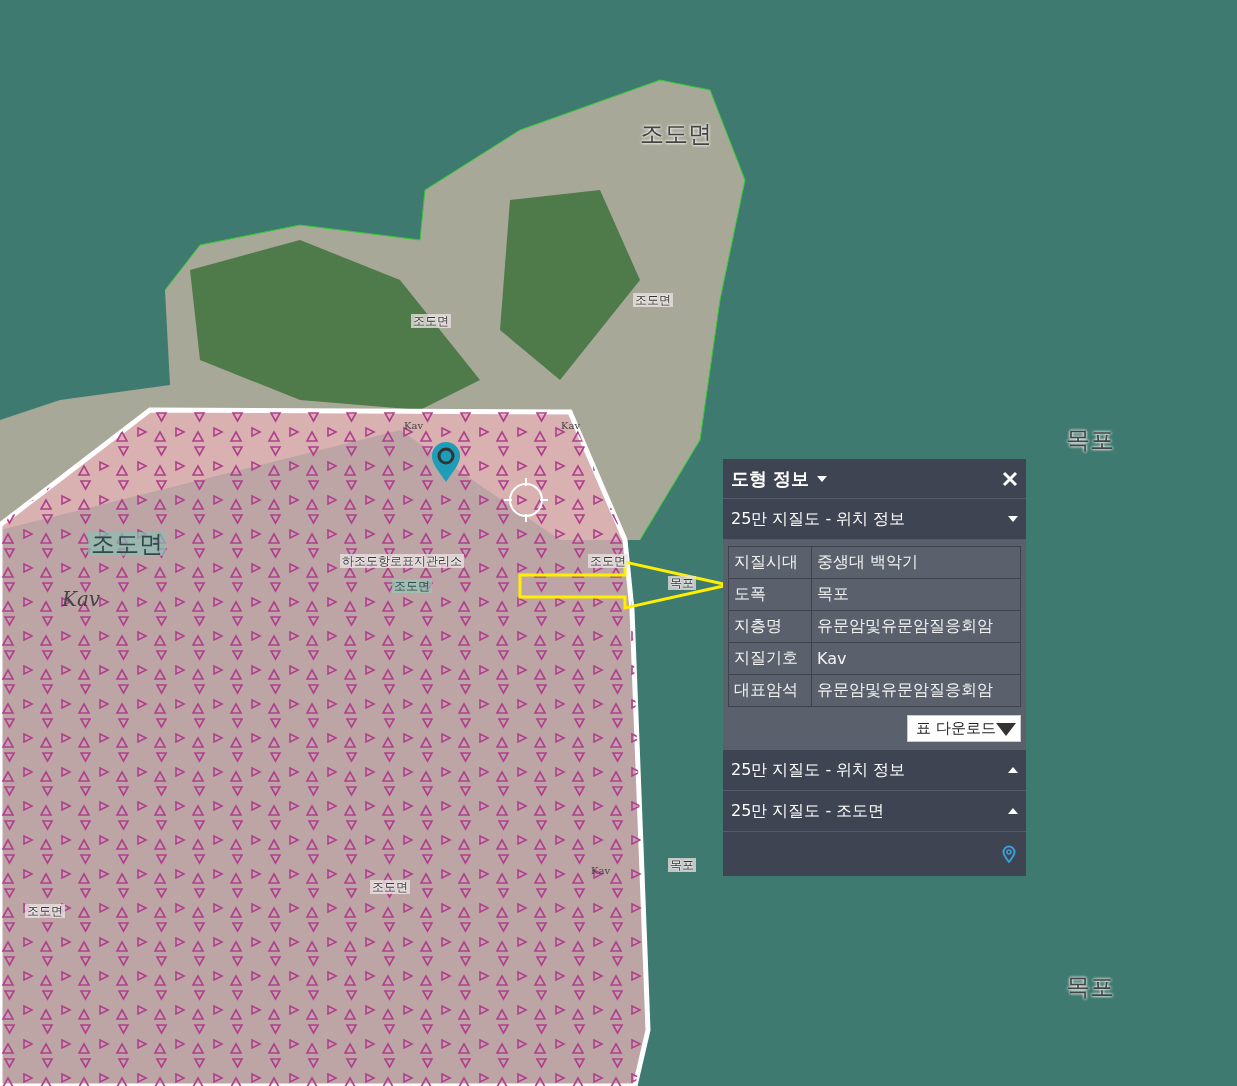 The image size is (1237, 1086). Describe the element at coordinates (916, 562) in the screenshot. I see `value-cell: 중생대 백악기` at that location.